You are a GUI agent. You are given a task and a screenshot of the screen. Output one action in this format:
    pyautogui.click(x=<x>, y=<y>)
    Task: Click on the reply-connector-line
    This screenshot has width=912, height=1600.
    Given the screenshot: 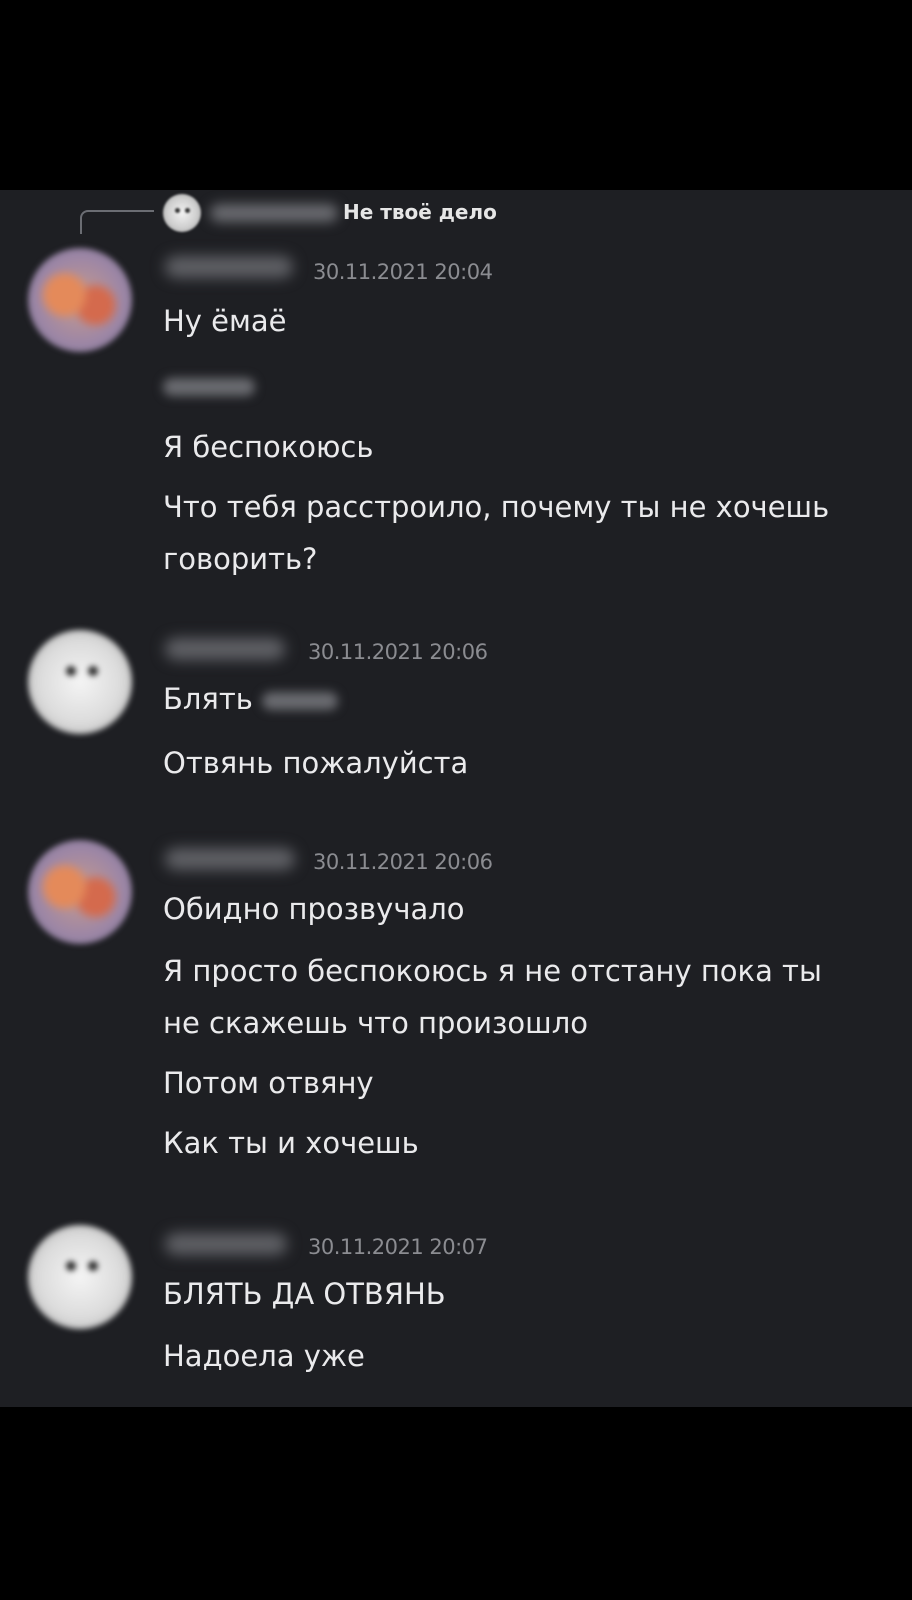 What is the action you would take?
    pyautogui.click(x=117, y=222)
    